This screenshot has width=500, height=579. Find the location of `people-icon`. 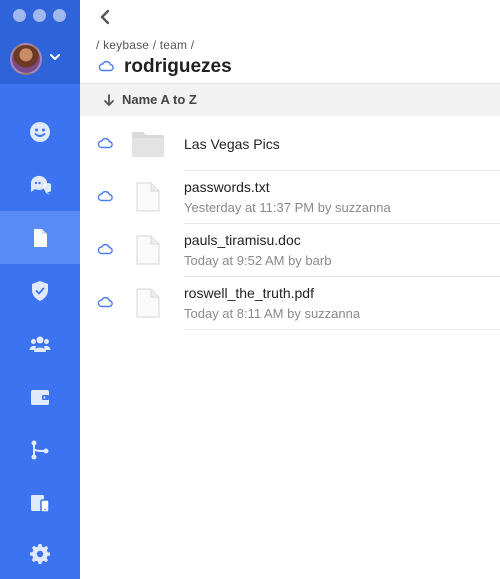

people-icon is located at coordinates (40, 344).